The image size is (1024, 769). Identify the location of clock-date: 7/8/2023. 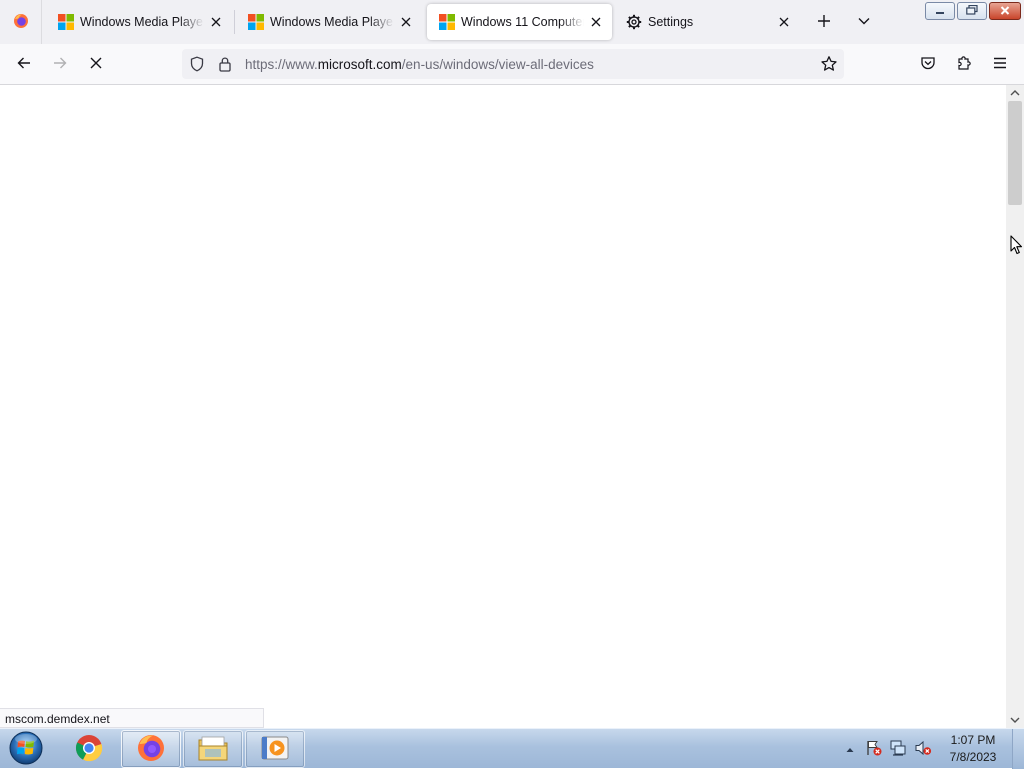
(973, 757).